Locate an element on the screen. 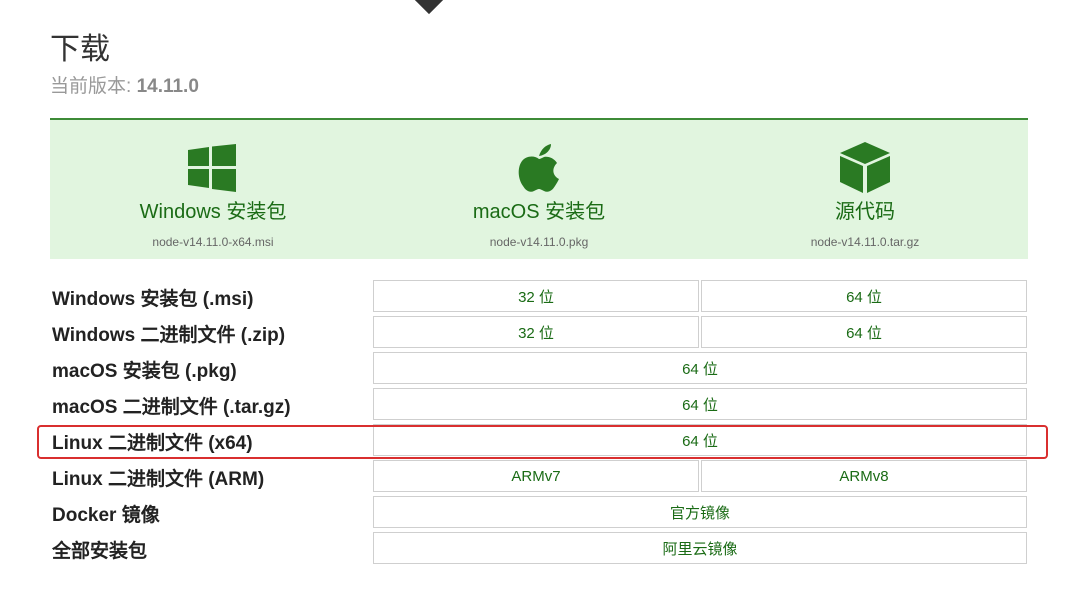 The width and height of the screenshot is (1075, 603). windows-zip-64bit-link: 64 位 is located at coordinates (864, 332).